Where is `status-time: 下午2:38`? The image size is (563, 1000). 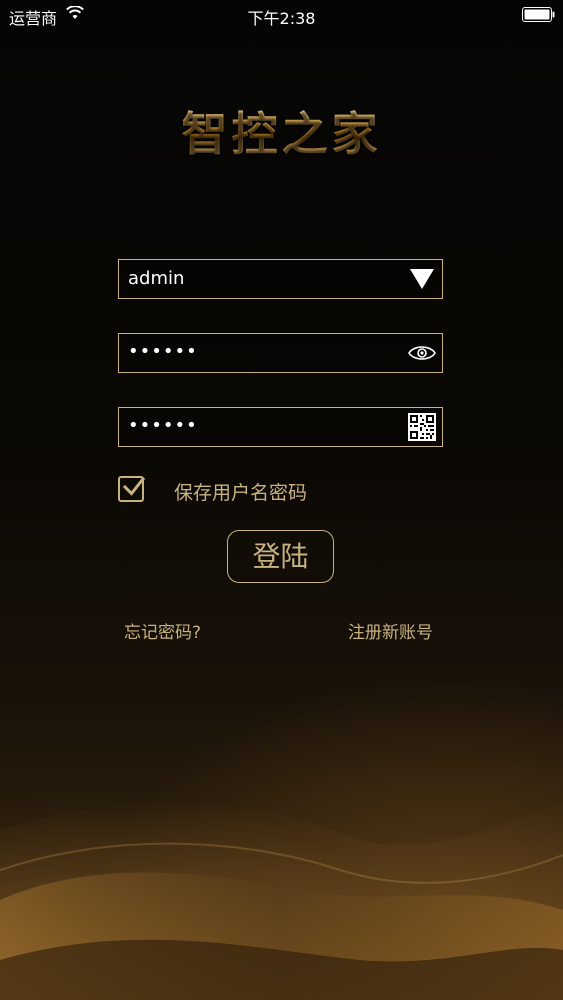 status-time: 下午2:38 is located at coordinates (281, 18).